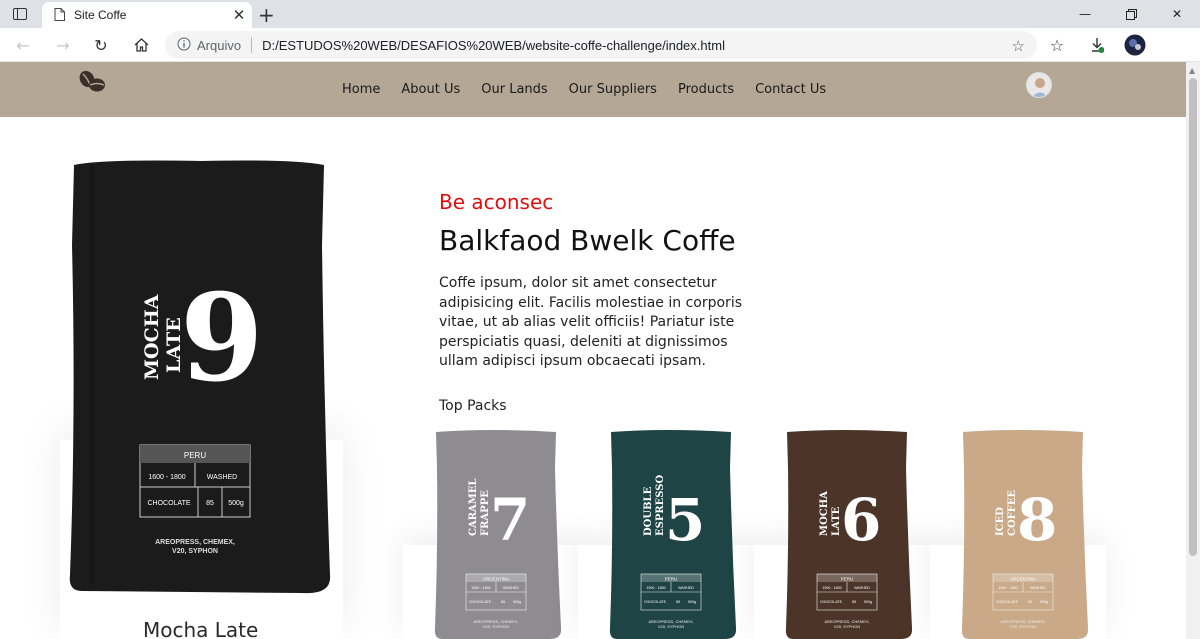 This screenshot has width=1200, height=639. Describe the element at coordinates (168, 503) in the screenshot. I see `hero-bag-flavor: CHOCOLATE` at that location.